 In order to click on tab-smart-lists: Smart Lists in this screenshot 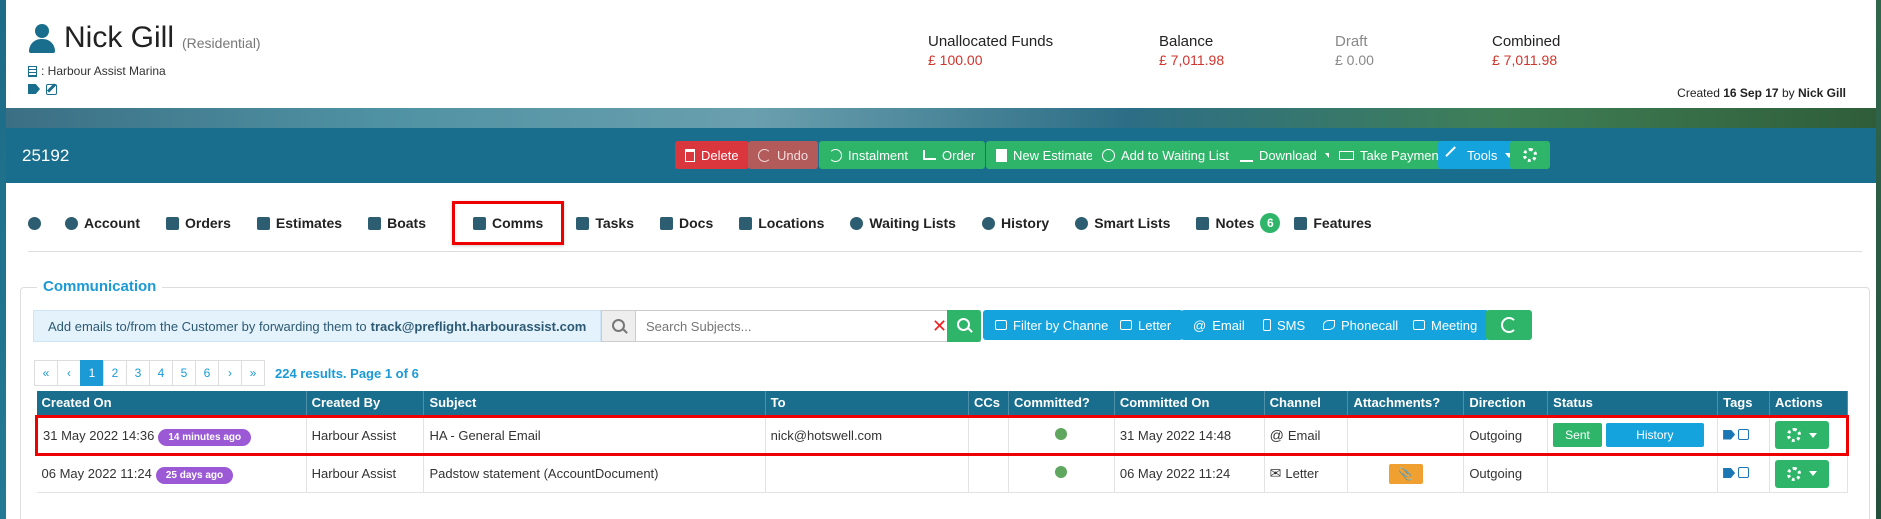, I will do `click(1122, 223)`.